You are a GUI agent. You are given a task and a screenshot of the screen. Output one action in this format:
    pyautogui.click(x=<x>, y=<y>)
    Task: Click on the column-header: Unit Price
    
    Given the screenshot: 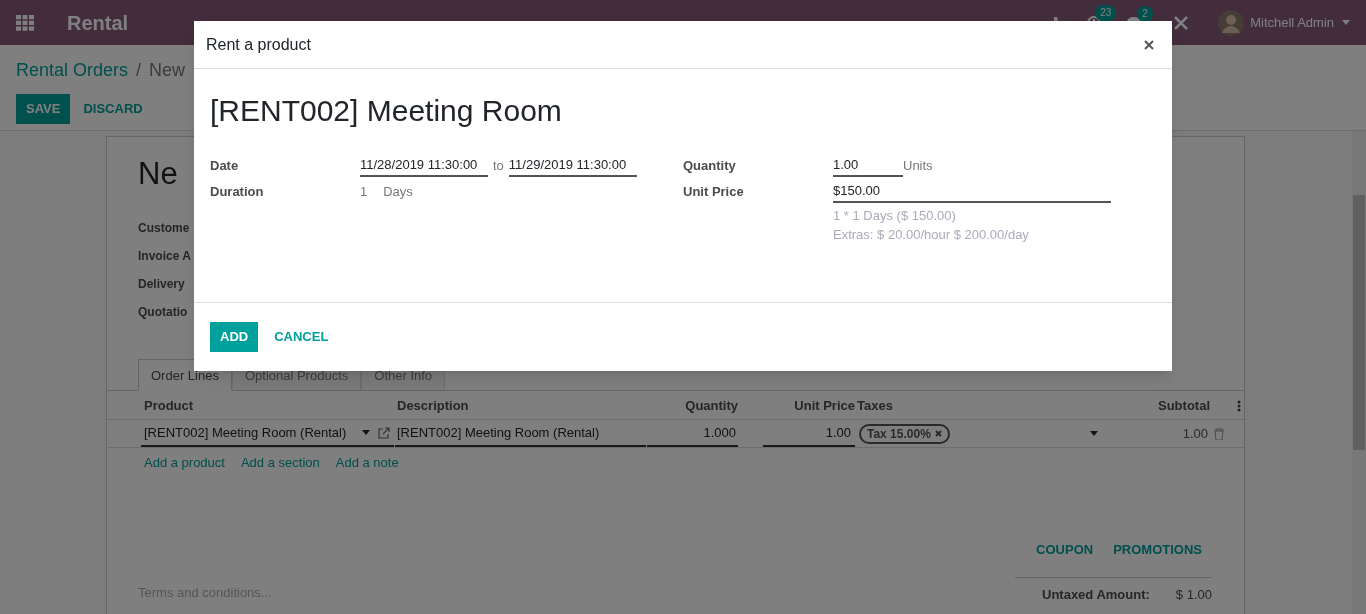 What is the action you would take?
    pyautogui.click(x=797, y=406)
    